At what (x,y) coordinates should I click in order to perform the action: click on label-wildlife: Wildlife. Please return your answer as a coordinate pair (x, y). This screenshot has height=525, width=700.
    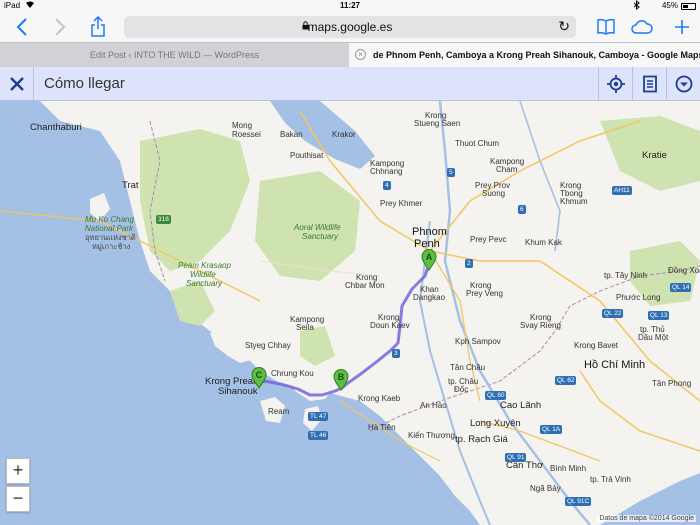
    Looking at the image, I should click on (203, 274).